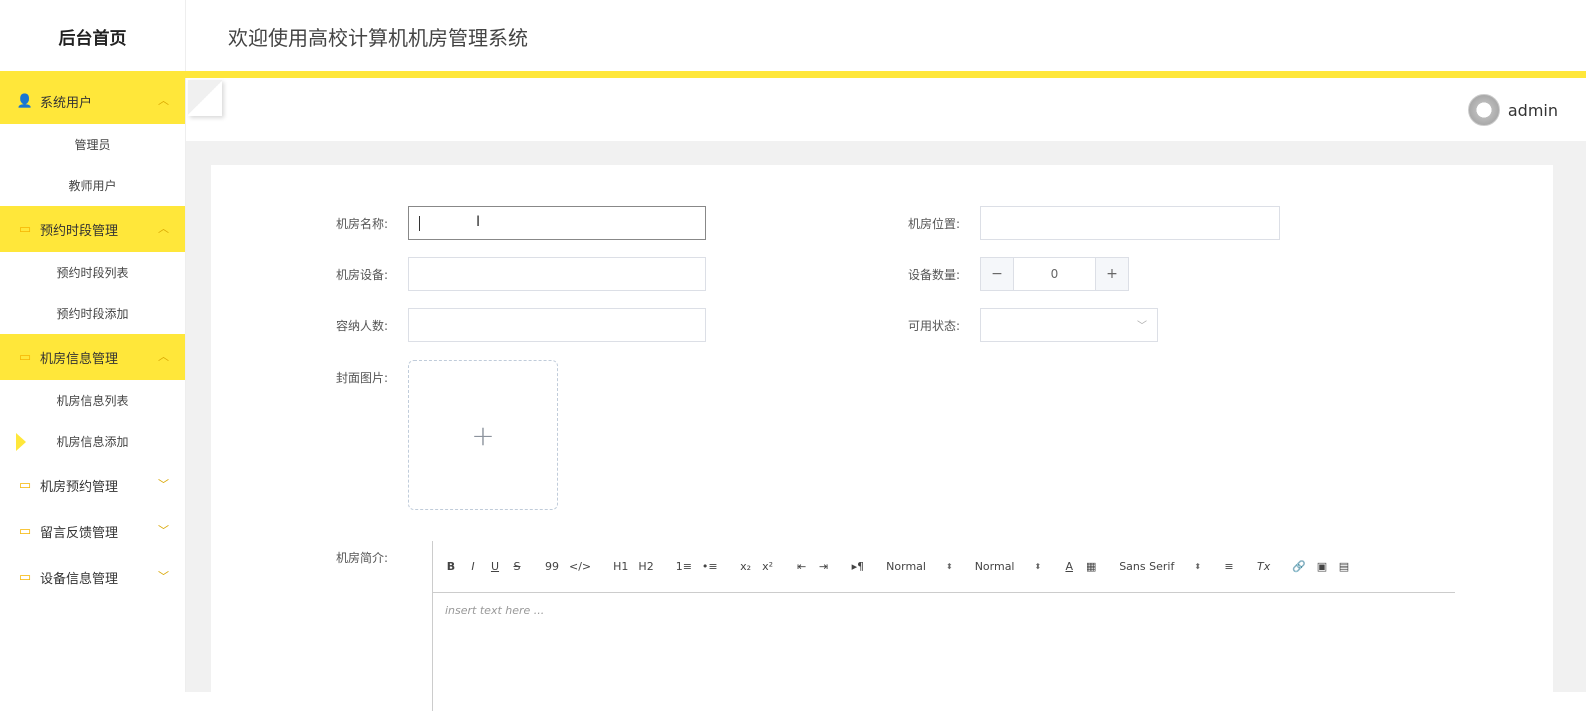  I want to click on heading-select: Normal ⬍, so click(919, 566).